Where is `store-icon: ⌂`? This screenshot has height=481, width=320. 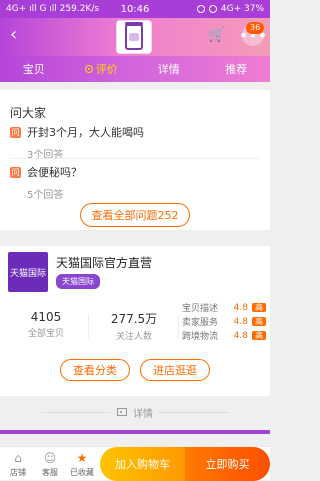
store-icon: ⌂ is located at coordinates (18, 458).